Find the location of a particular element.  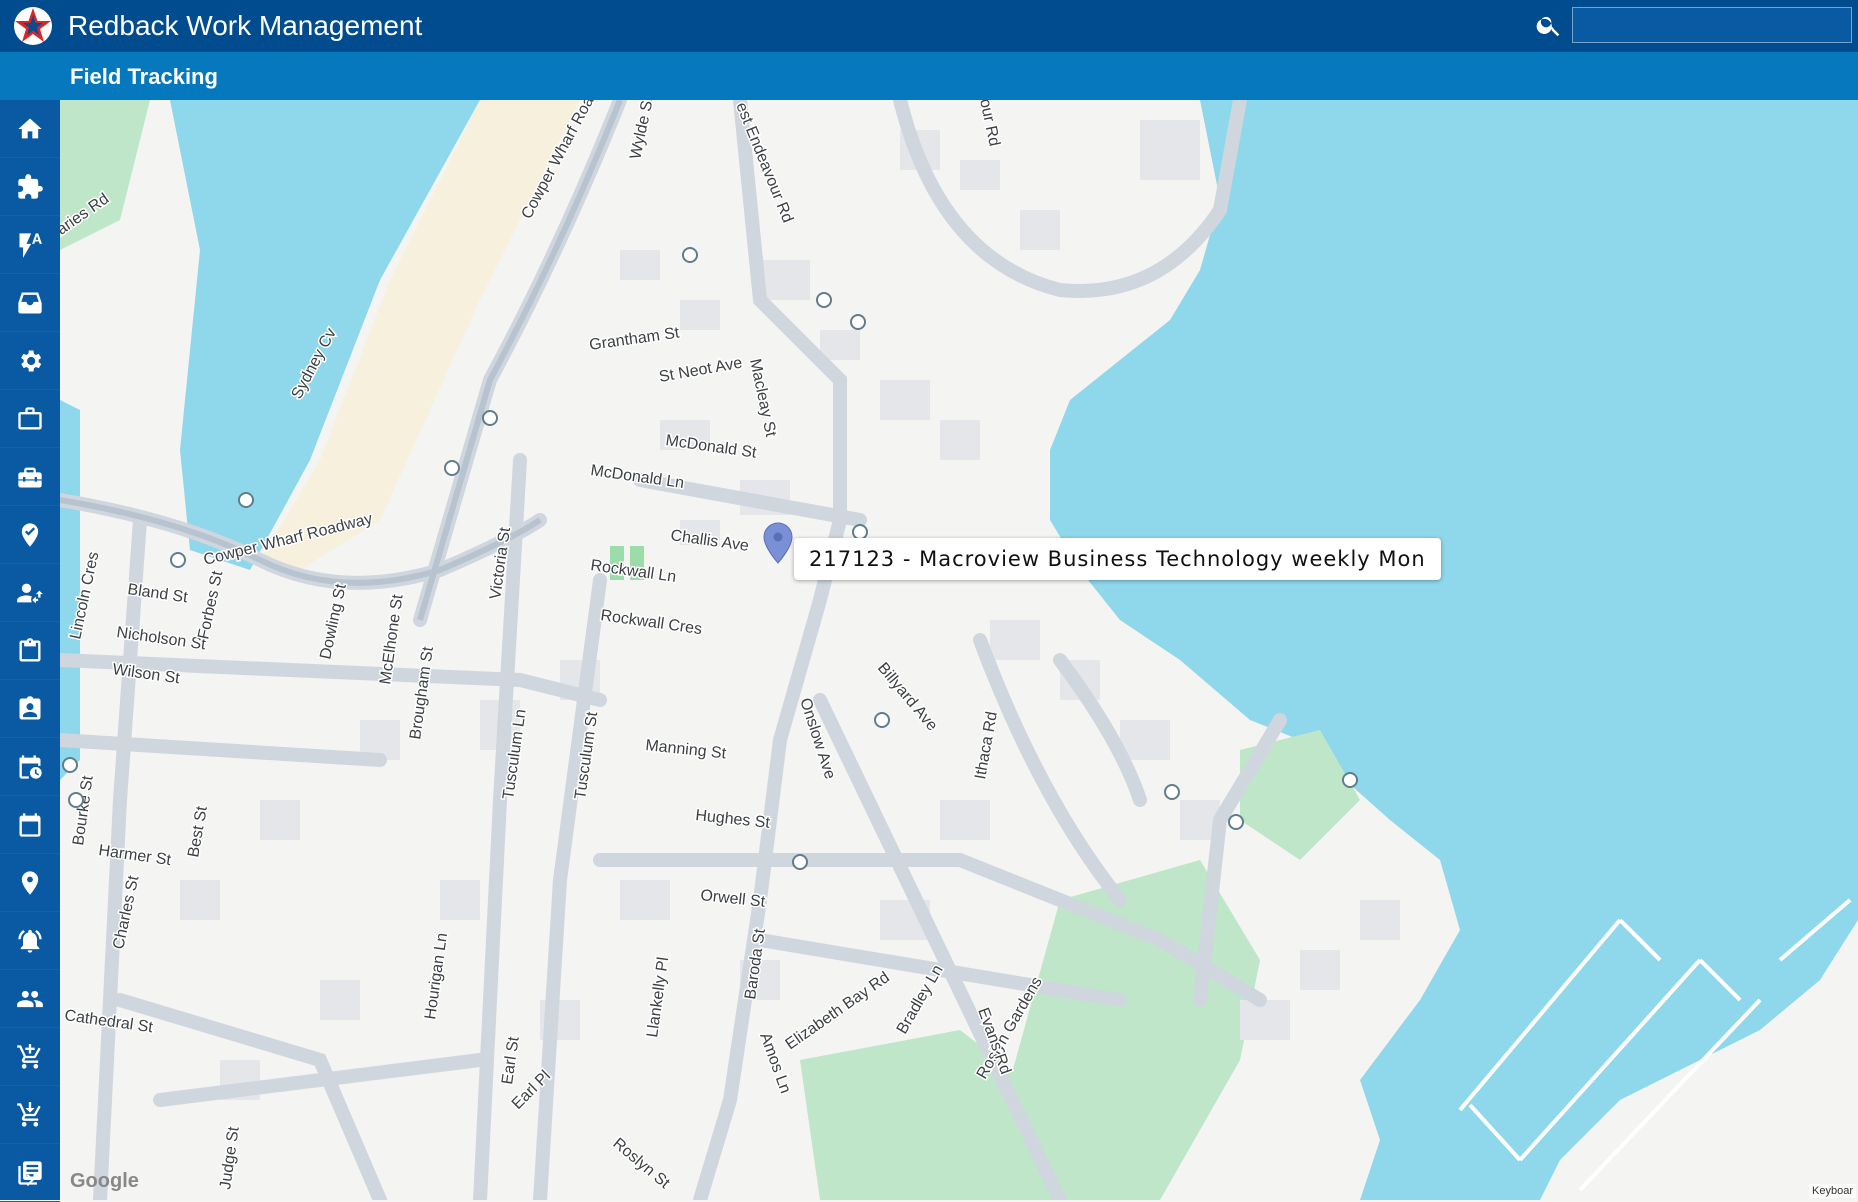

cart-add-icon is located at coordinates (29, 1056).